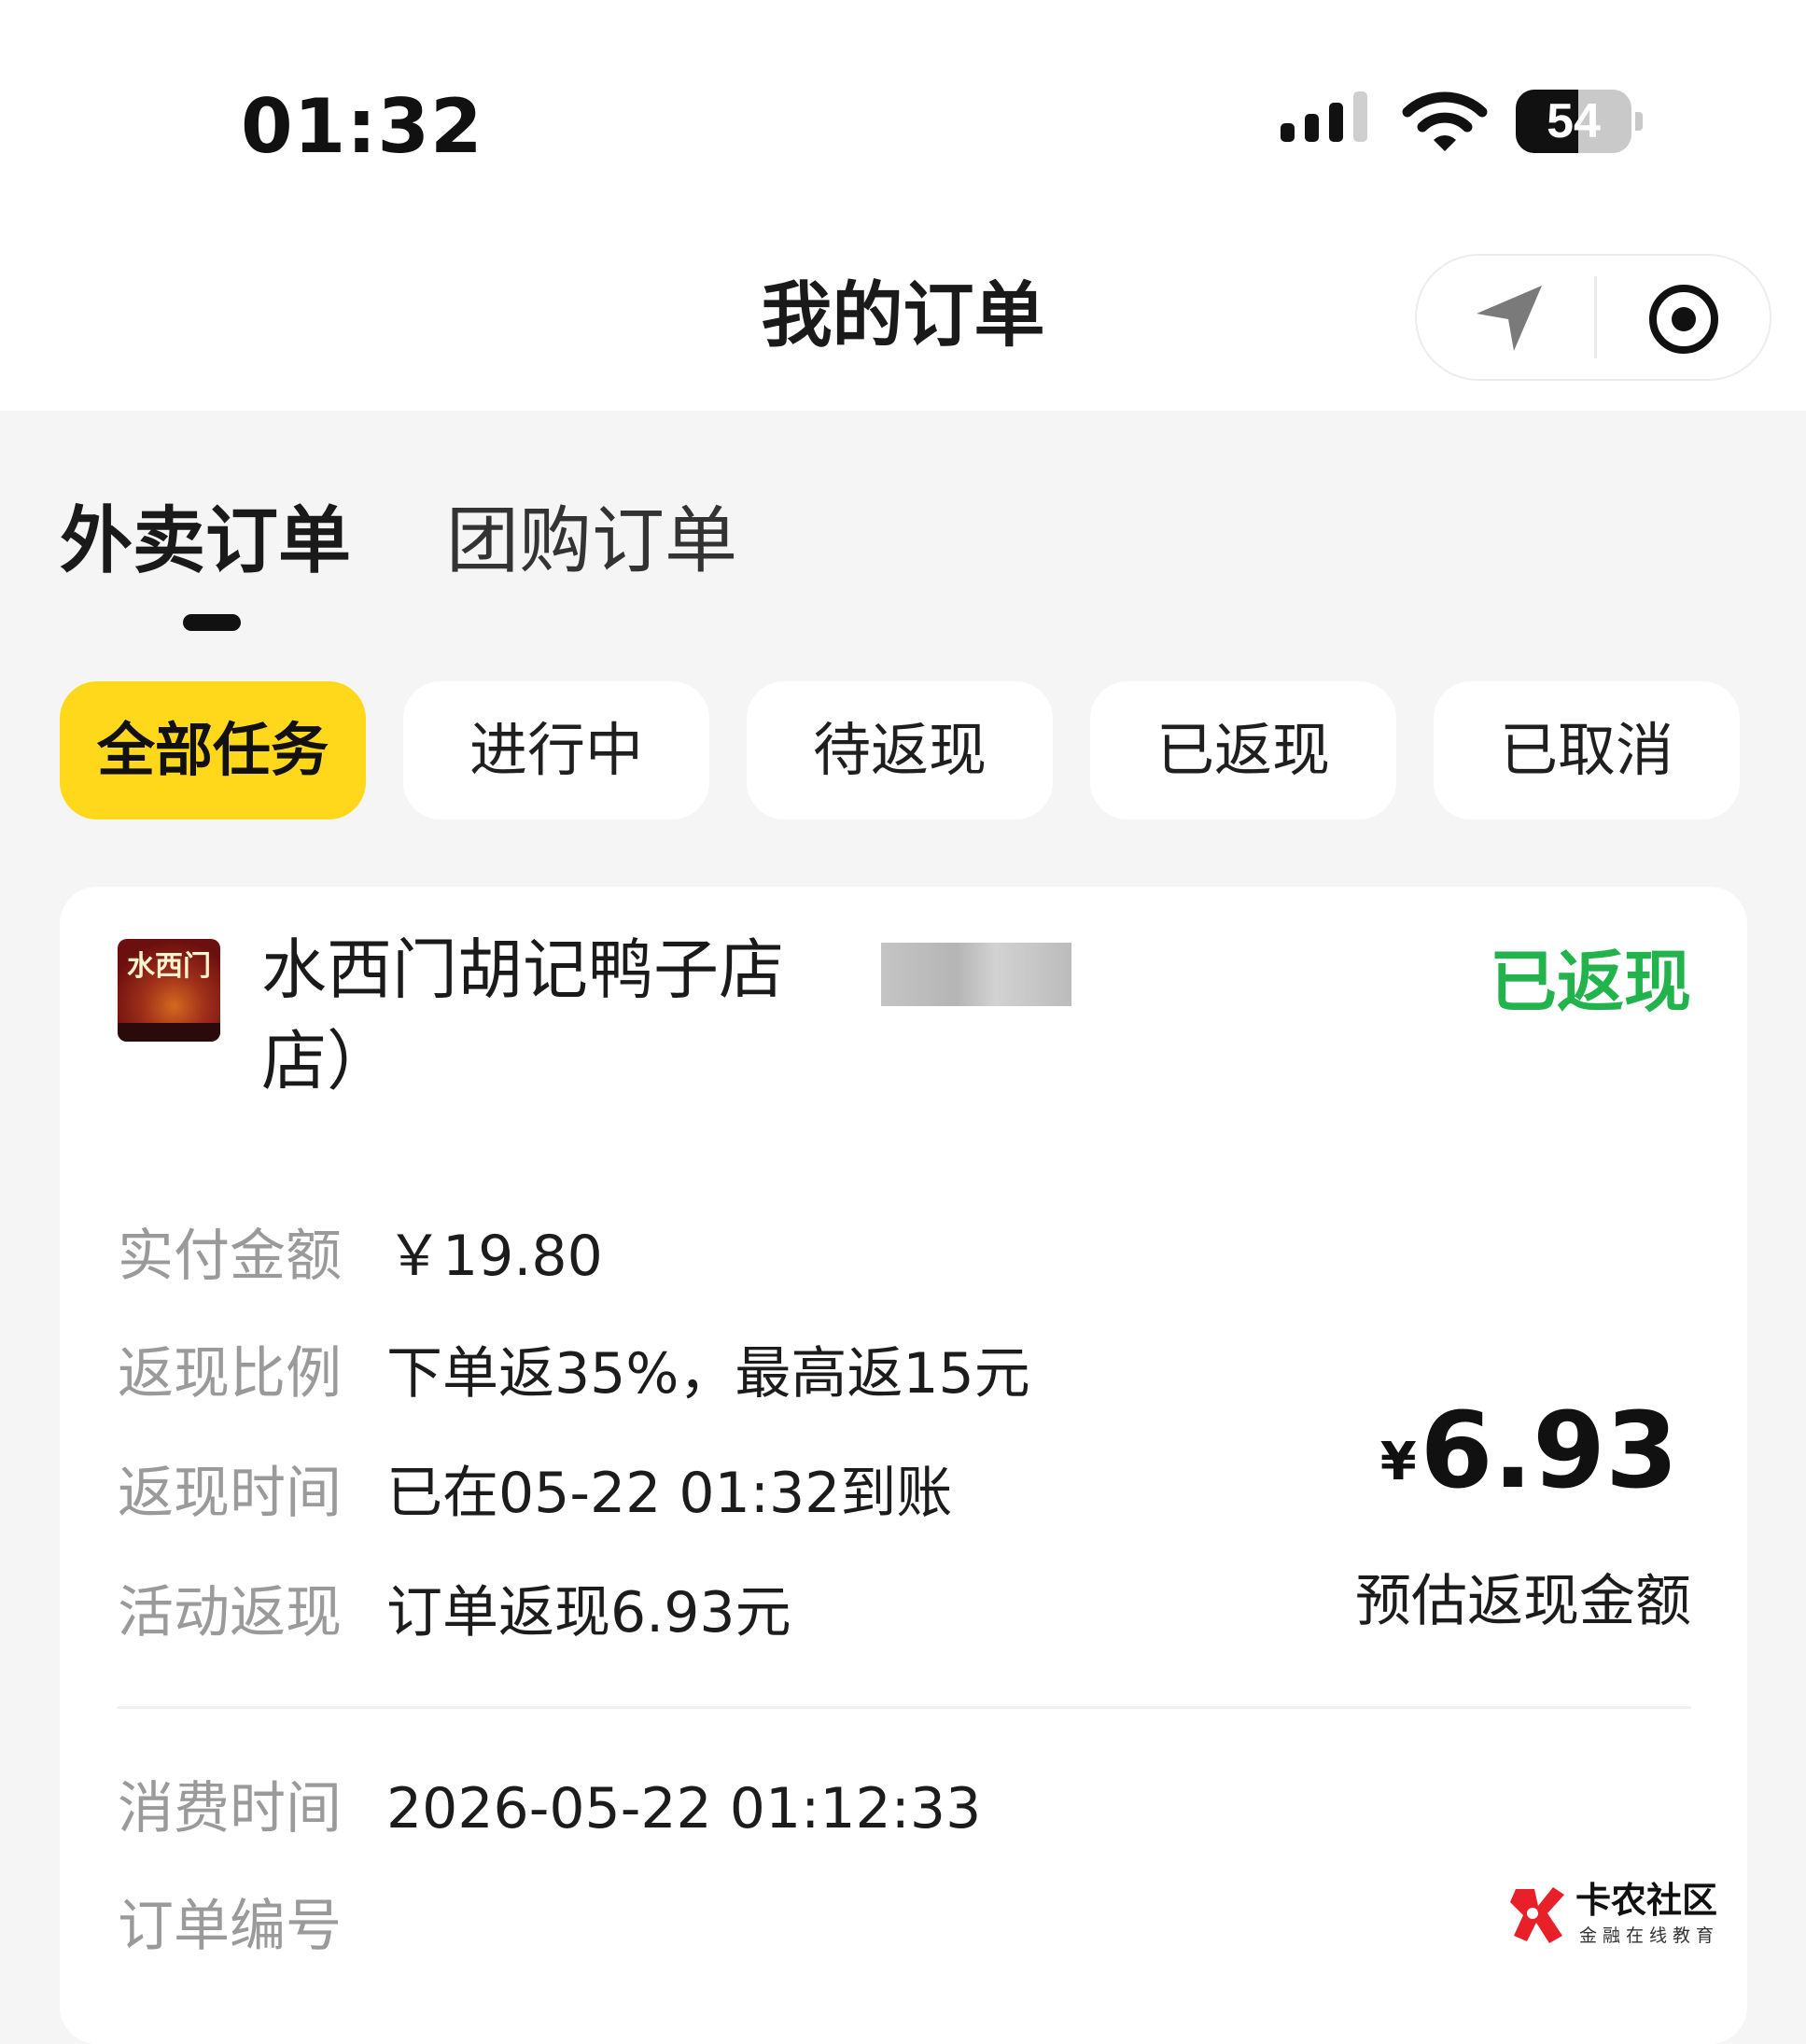 The height and width of the screenshot is (2044, 1806). What do you see at coordinates (1398, 1462) in the screenshot?
I see `cashback-currency: ¥` at bounding box center [1398, 1462].